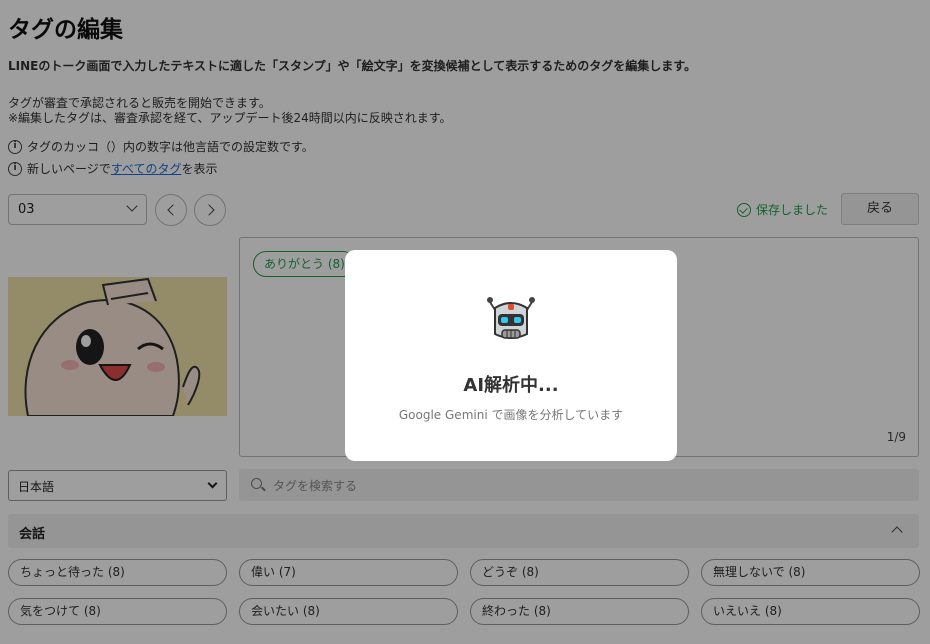  I want to click on ai-analysis-modal: AI解析中... Google Gemini で画像を分析しています, so click(511, 355).